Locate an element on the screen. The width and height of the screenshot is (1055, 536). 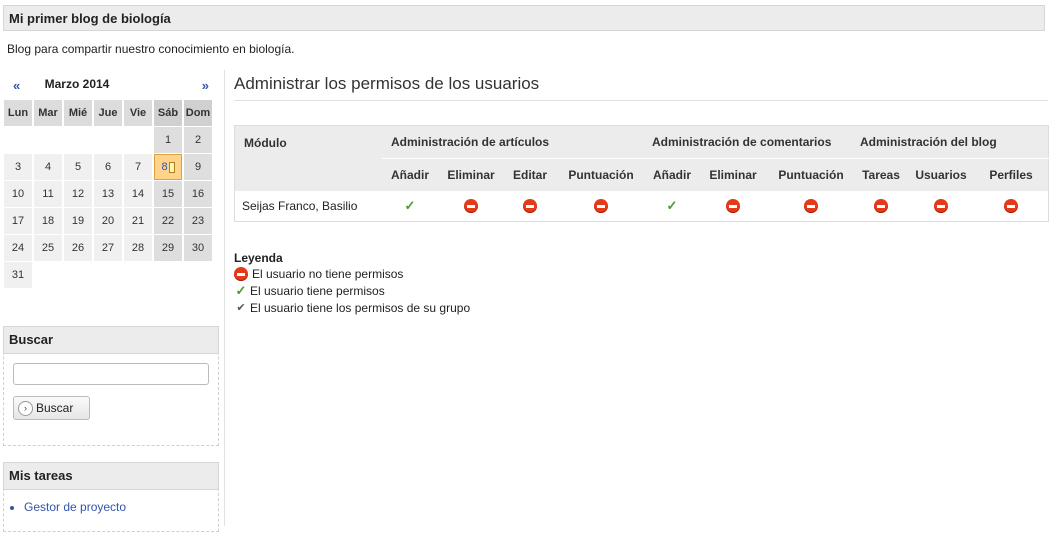
calendar-day: 11 is located at coordinates (48, 194).